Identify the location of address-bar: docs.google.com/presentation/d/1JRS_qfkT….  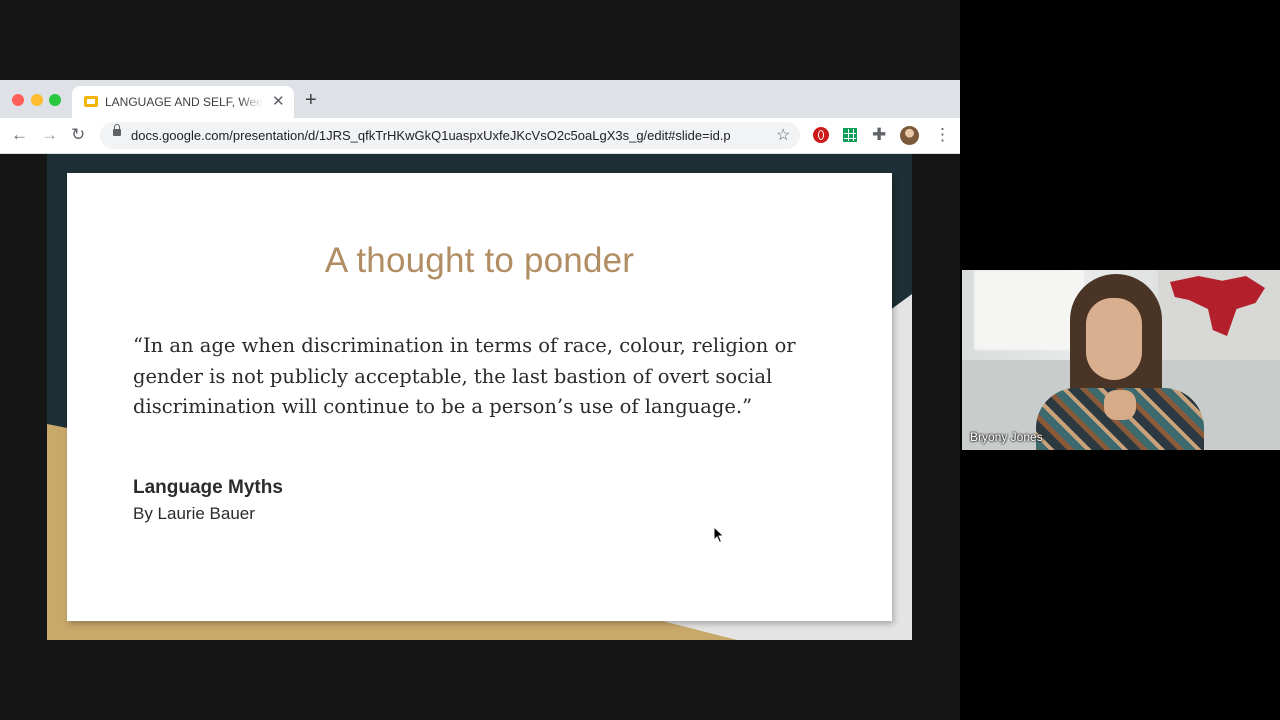
(450, 135).